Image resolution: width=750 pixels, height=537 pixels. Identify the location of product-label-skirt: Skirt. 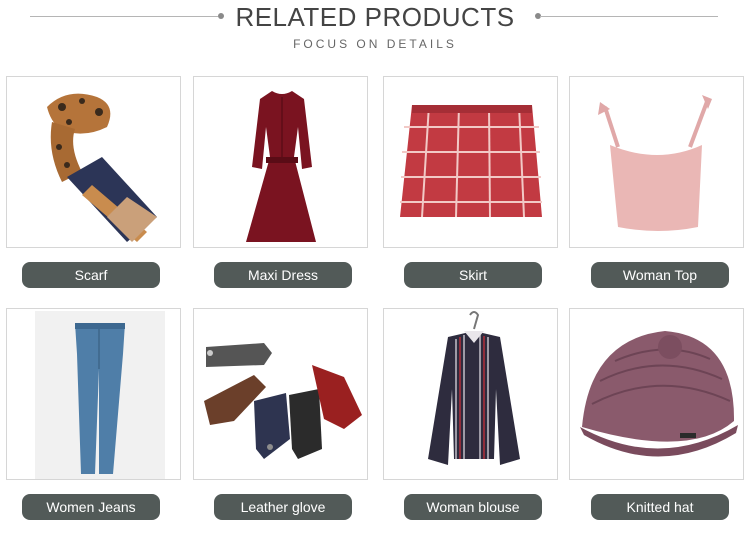
(473, 275).